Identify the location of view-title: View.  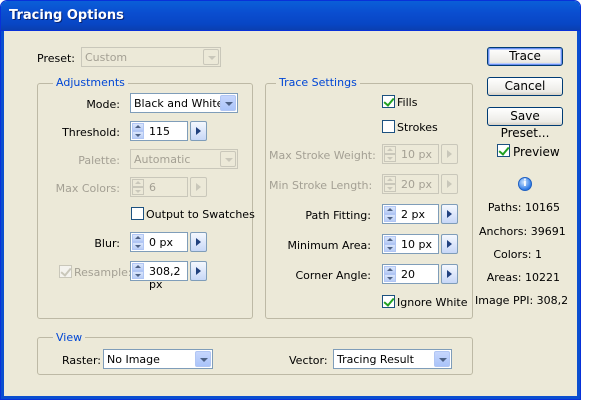
(69, 337).